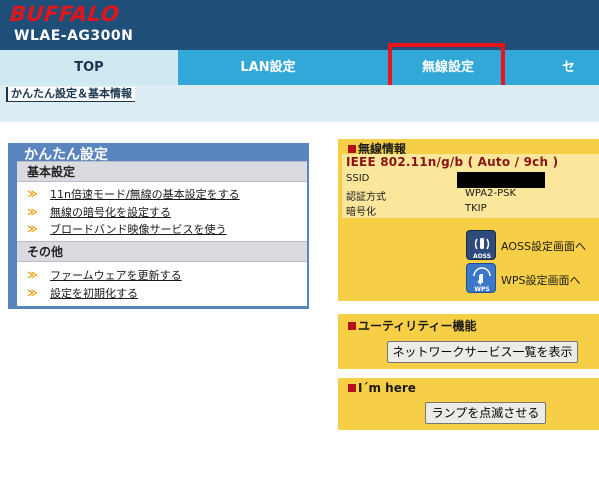 Image resolution: width=599 pixels, height=492 pixels. I want to click on auth-value: WPA2-PSK, so click(491, 193).